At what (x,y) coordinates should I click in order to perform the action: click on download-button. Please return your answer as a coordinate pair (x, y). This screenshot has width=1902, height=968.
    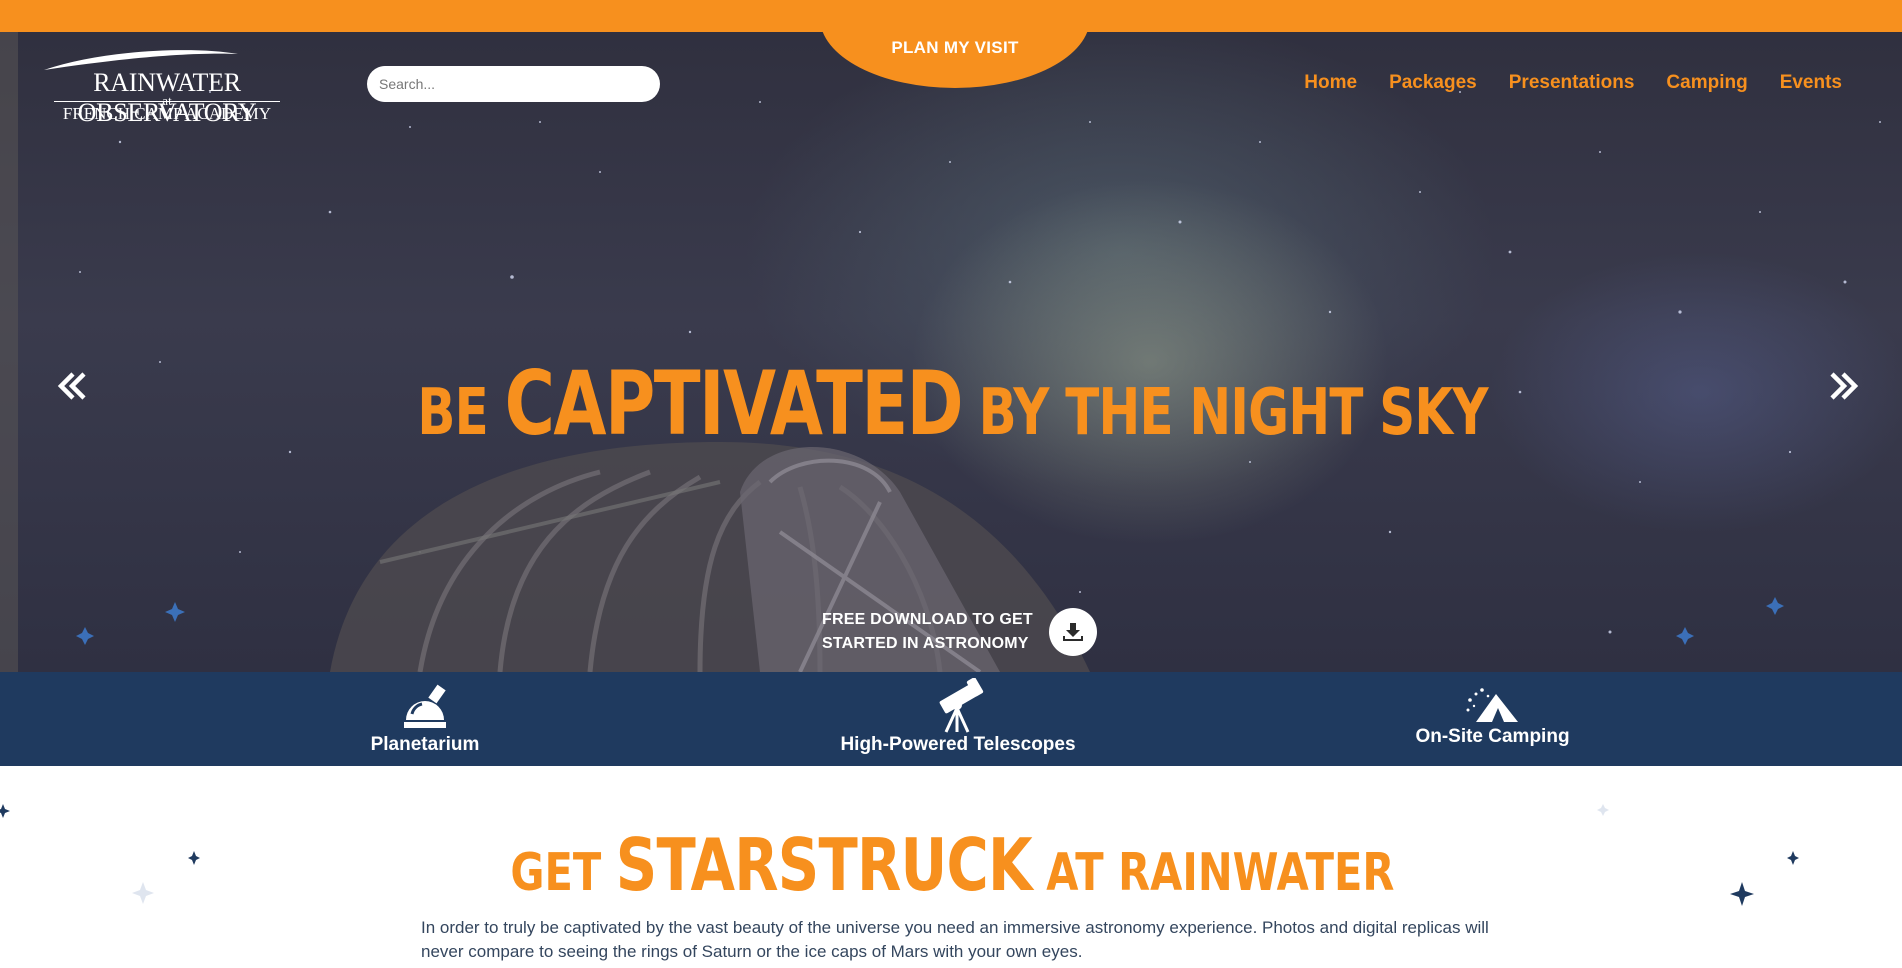
    Looking at the image, I should click on (1072, 632).